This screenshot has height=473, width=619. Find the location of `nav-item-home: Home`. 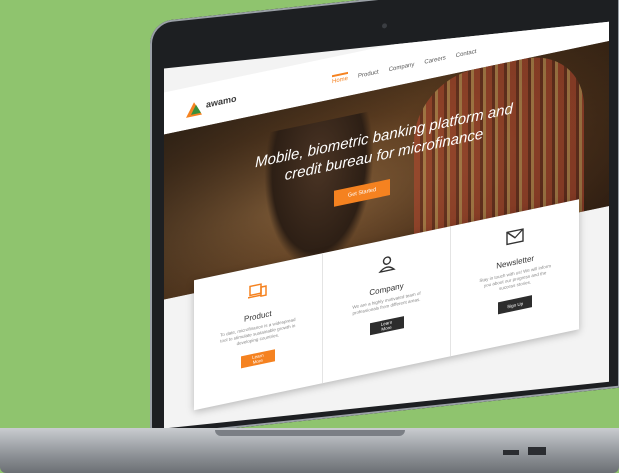

nav-item-home: Home is located at coordinates (340, 78).